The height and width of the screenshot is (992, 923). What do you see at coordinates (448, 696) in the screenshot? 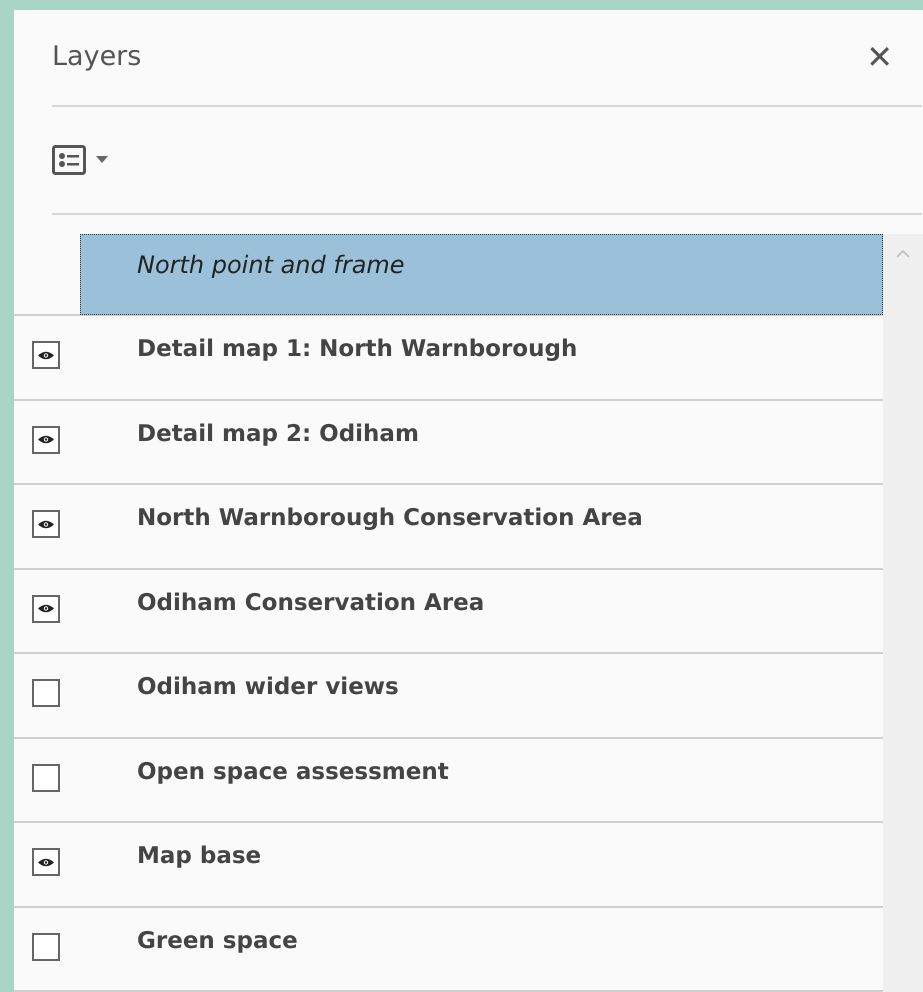
I see `layer-row: Odiham wider views` at bounding box center [448, 696].